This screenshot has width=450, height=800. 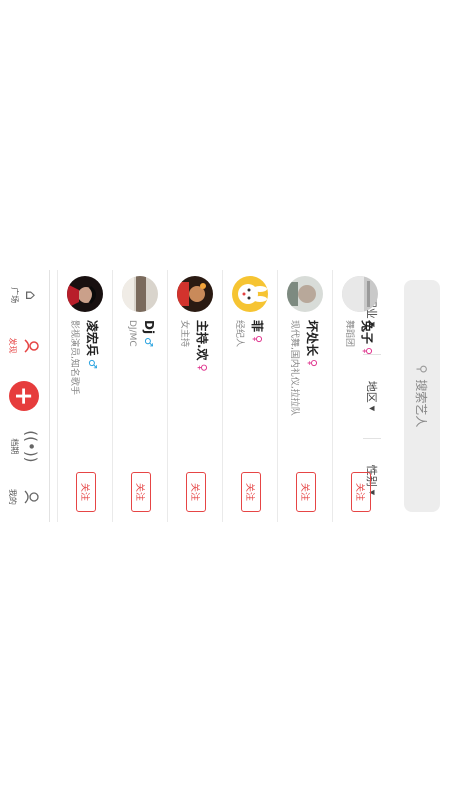 What do you see at coordinates (14, 295) in the screenshot?
I see `tab-square-label: 广场` at bounding box center [14, 295].